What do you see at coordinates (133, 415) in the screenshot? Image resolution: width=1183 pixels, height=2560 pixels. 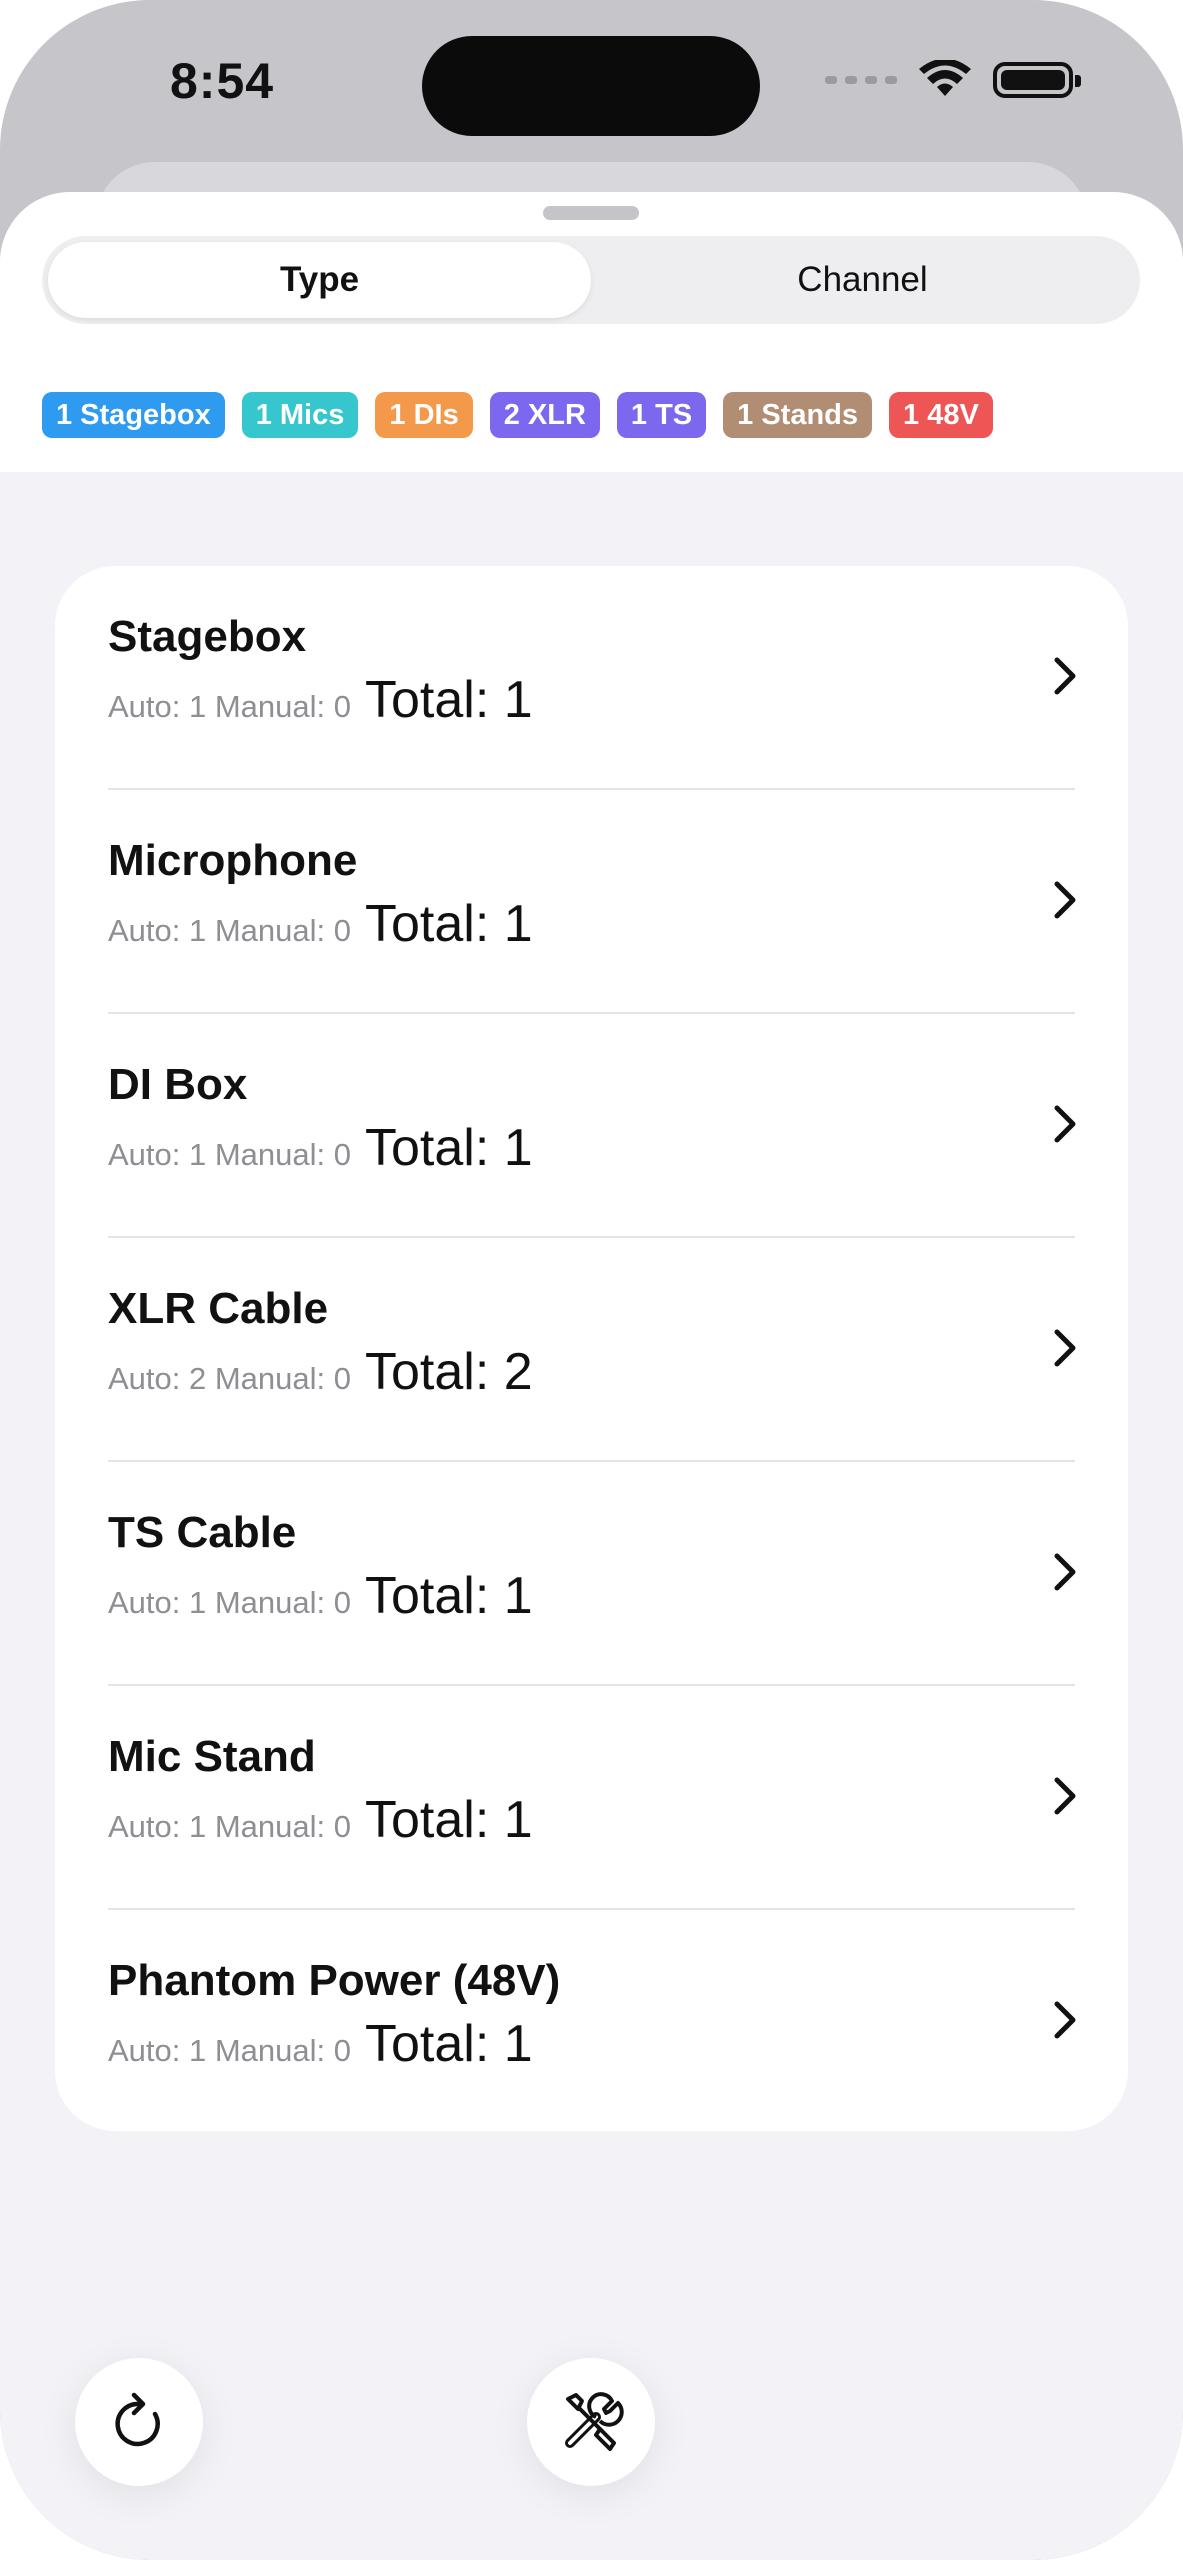 I see `chip-stagebox: 1 Stagebox` at bounding box center [133, 415].